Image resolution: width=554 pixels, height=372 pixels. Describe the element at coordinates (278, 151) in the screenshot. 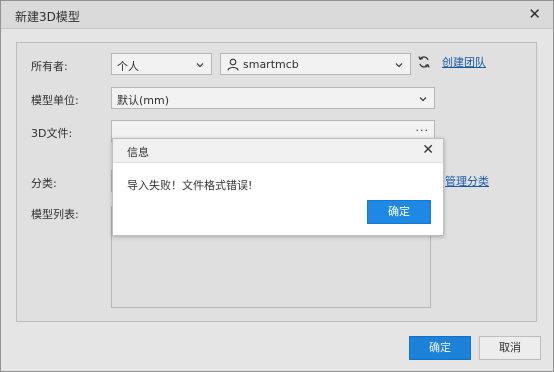

I see `message-header: 信息 ✕` at that location.